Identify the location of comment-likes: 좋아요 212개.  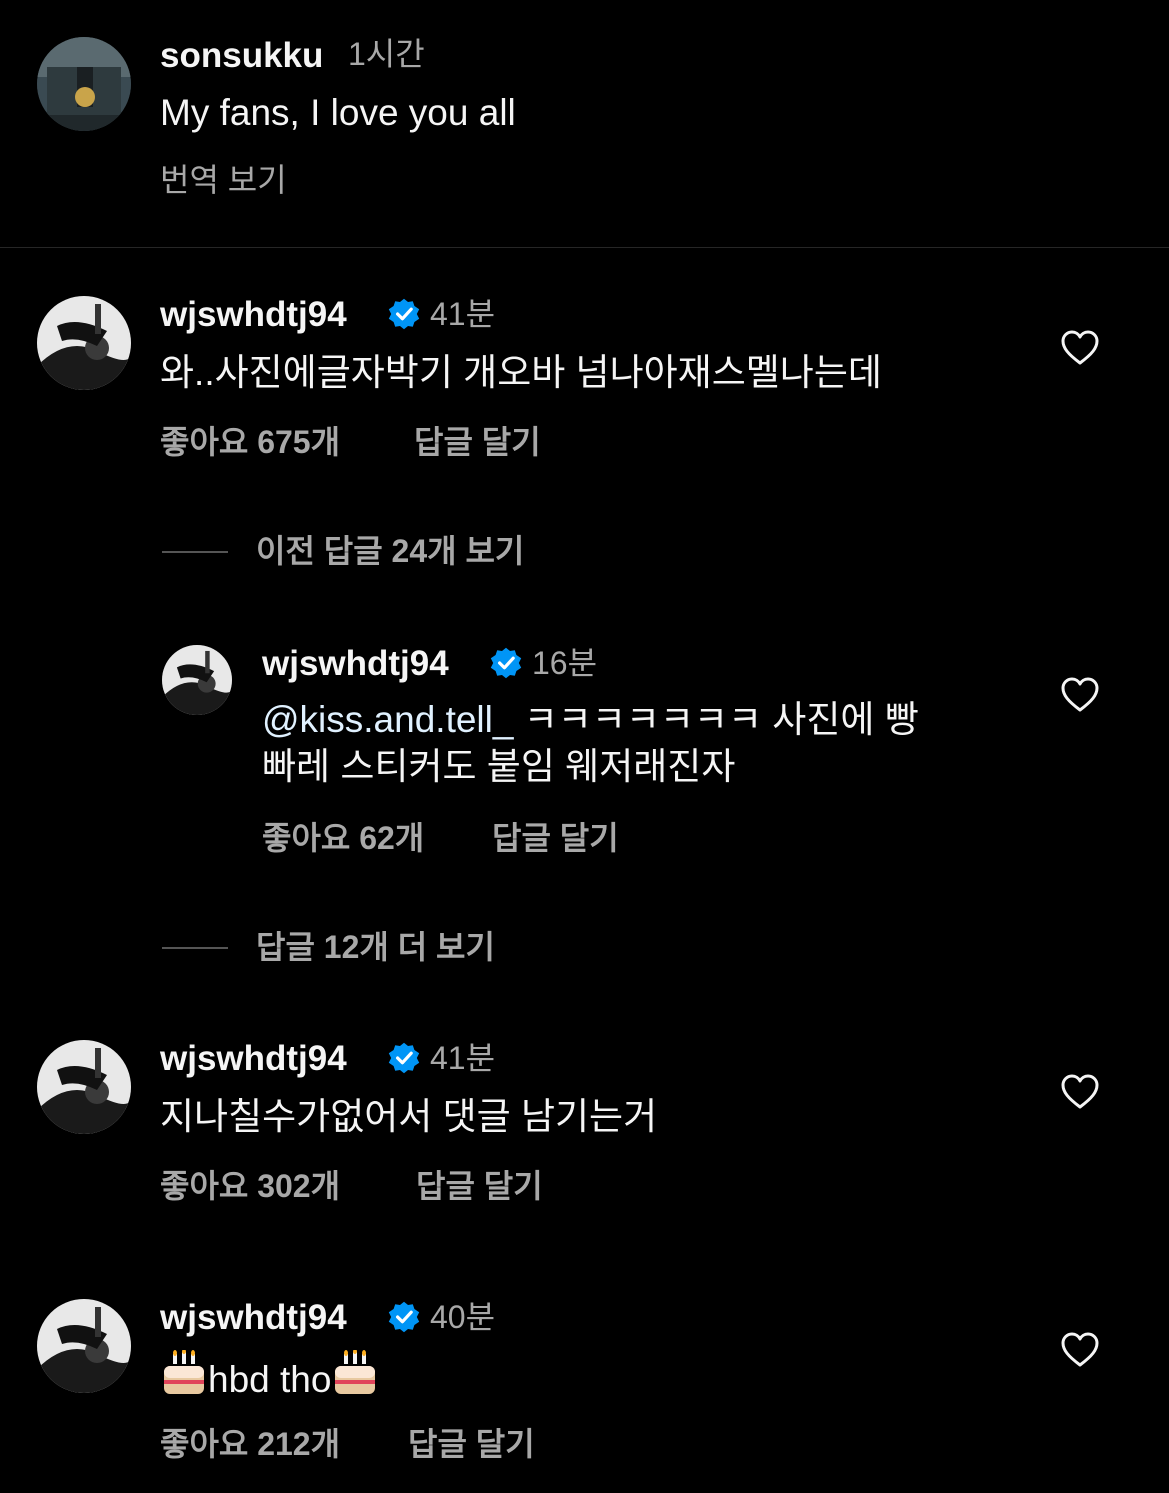
(250, 1444).